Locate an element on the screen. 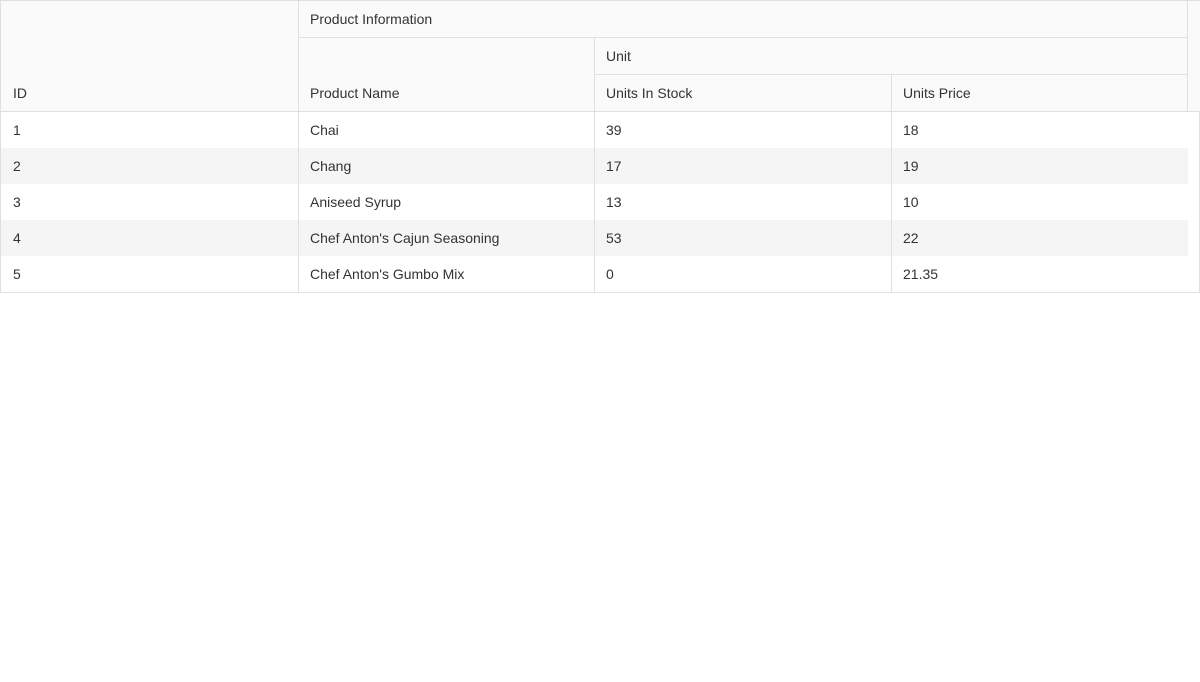 The width and height of the screenshot is (1200, 682). column-header-label: Units In Stock is located at coordinates (649, 93).